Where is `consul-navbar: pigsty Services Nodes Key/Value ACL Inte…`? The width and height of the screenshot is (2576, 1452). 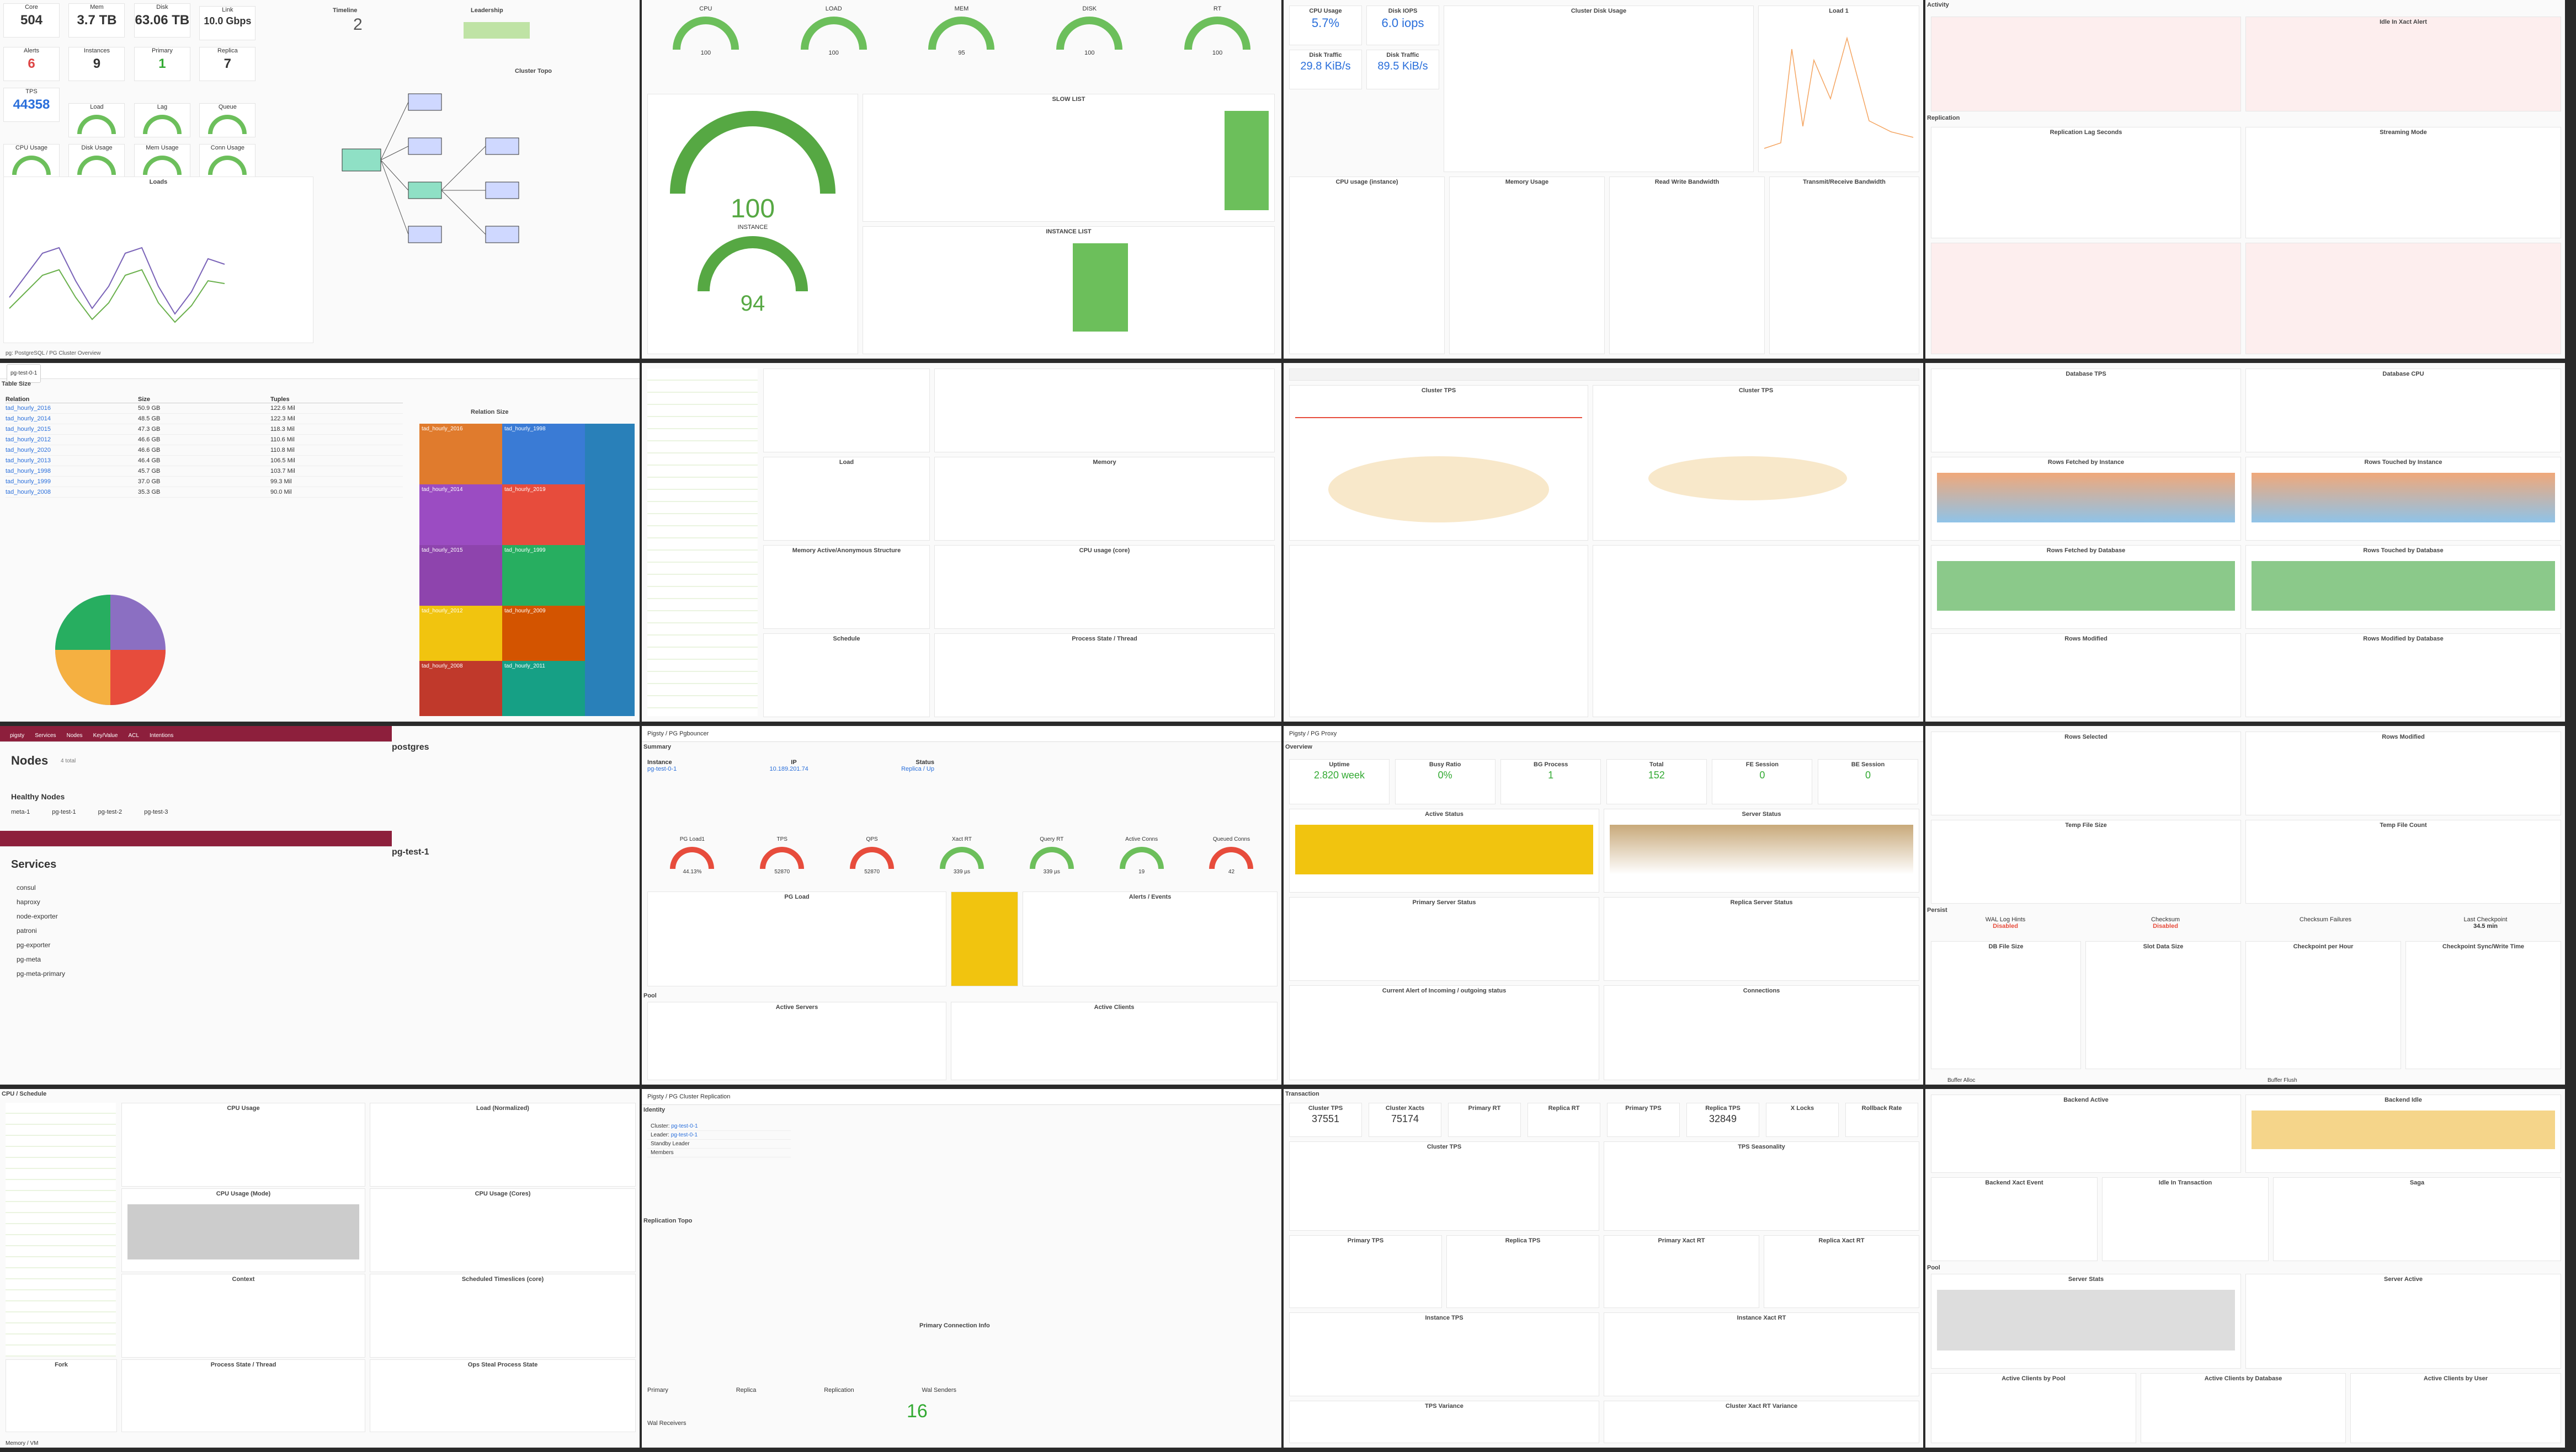
consul-navbar: pigsty Services Nodes Key/Value ACL Inte… is located at coordinates (196, 734).